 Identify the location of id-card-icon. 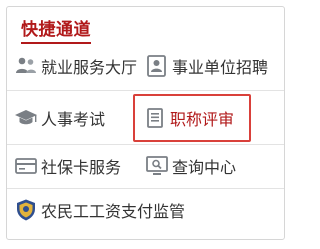
(156, 66).